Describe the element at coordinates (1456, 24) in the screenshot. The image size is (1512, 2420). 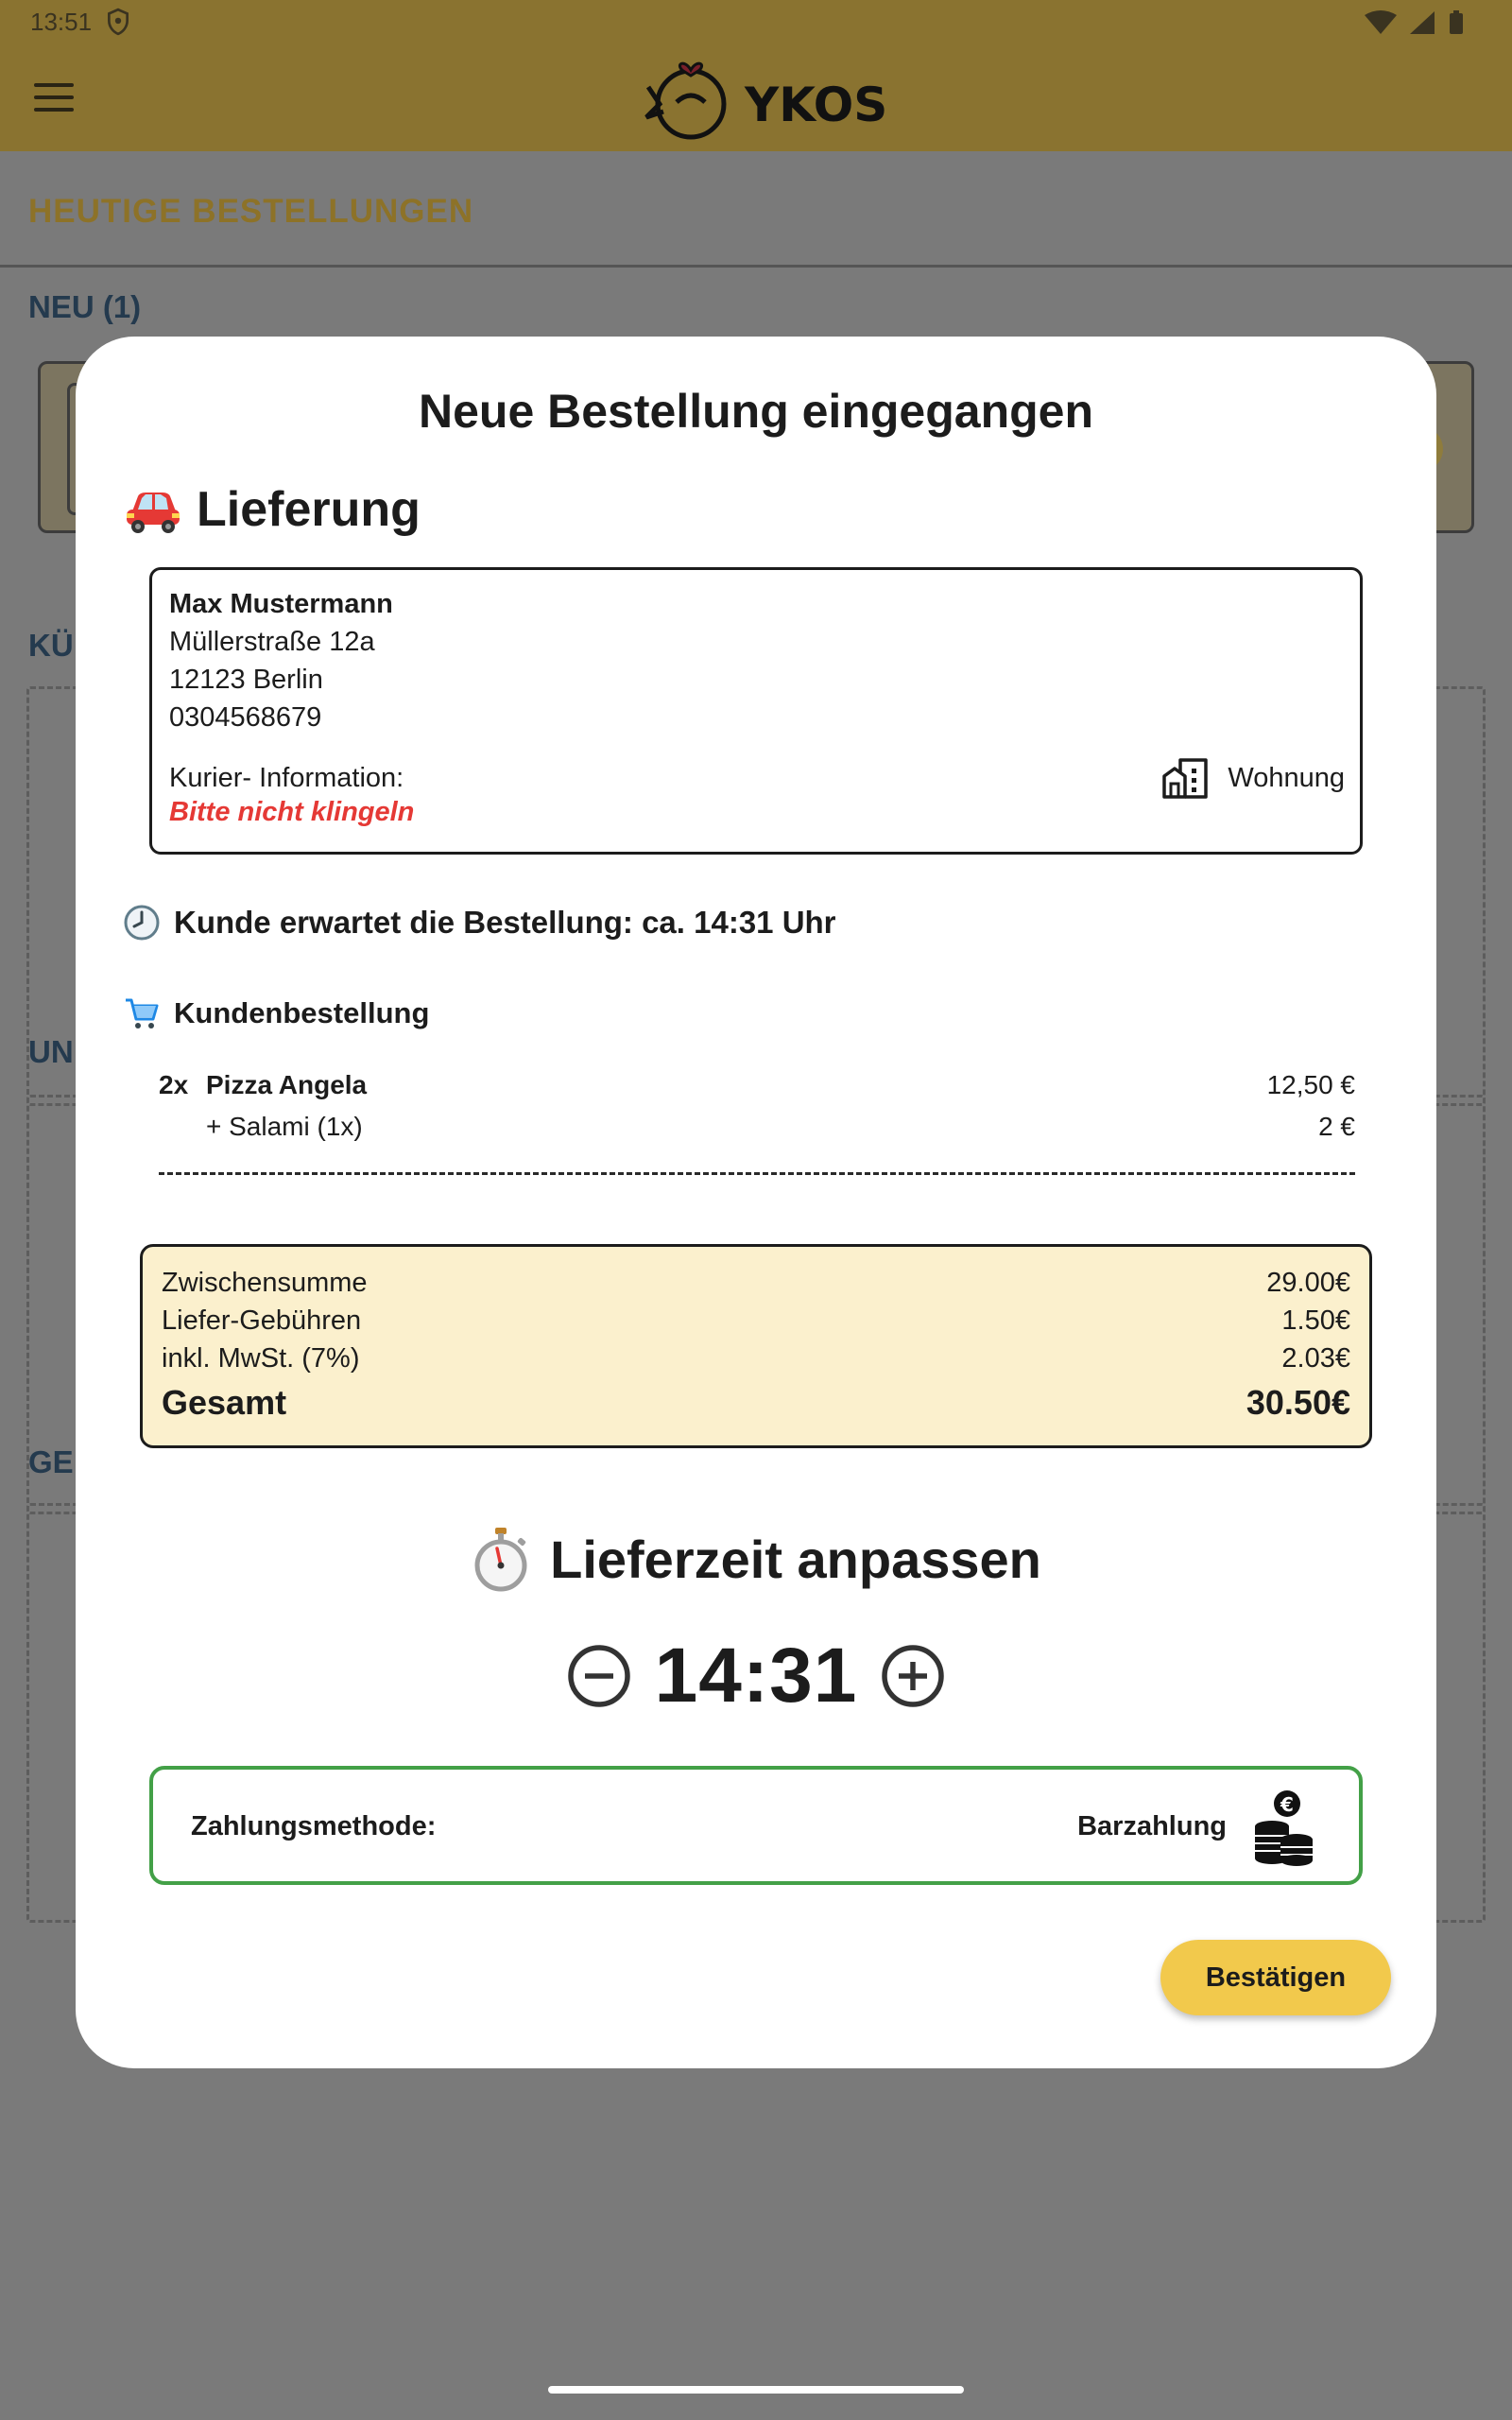
I see `battery-icon` at that location.